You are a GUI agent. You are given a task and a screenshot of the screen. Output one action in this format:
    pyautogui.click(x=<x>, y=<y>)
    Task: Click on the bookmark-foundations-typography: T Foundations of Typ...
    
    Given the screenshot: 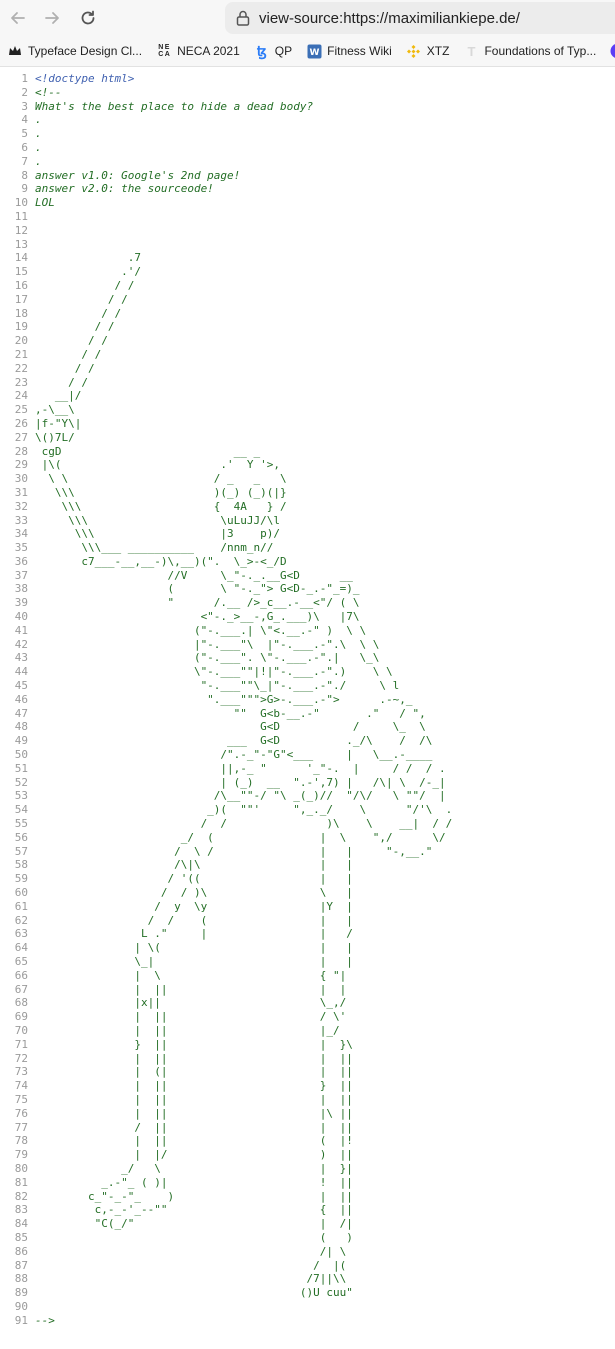 What is the action you would take?
    pyautogui.click(x=529, y=51)
    